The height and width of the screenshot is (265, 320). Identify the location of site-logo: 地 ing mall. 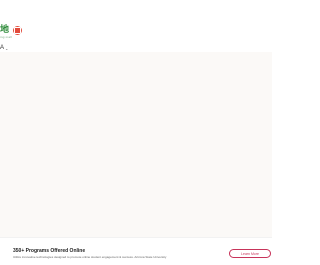
(11, 34).